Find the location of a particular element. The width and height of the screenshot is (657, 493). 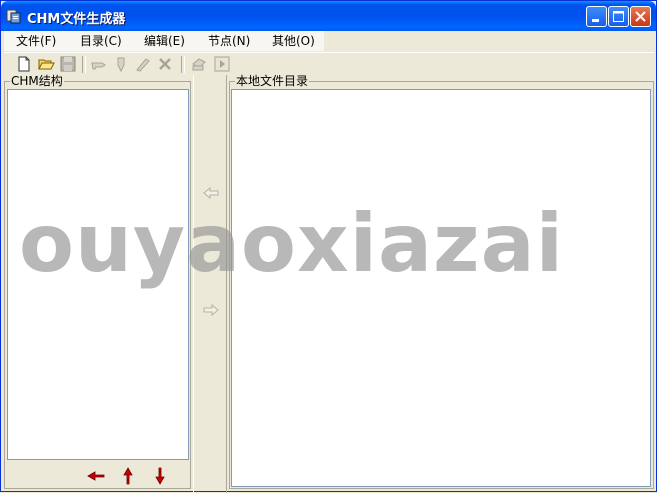

open-folder-icon is located at coordinates (46, 64).